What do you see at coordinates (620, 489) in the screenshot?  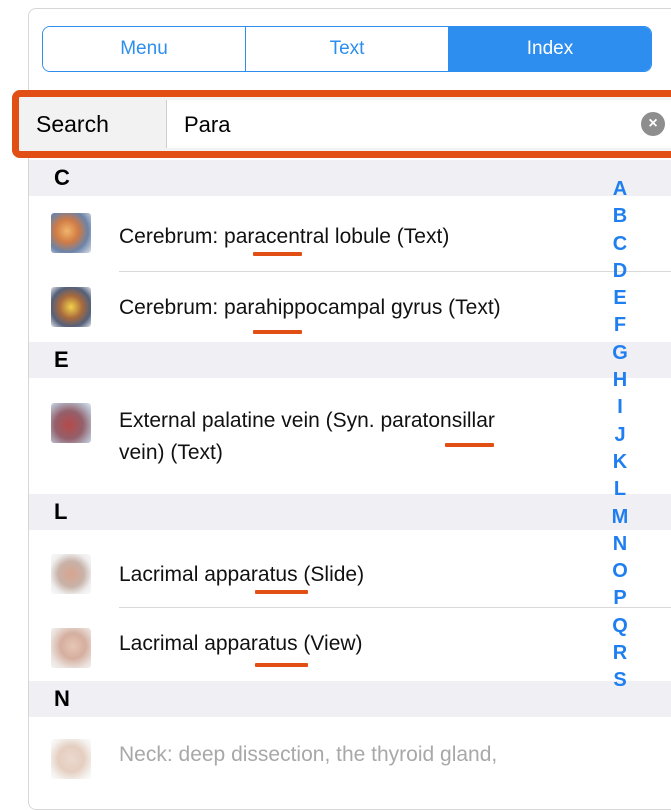 I see `index-letter-l: L` at bounding box center [620, 489].